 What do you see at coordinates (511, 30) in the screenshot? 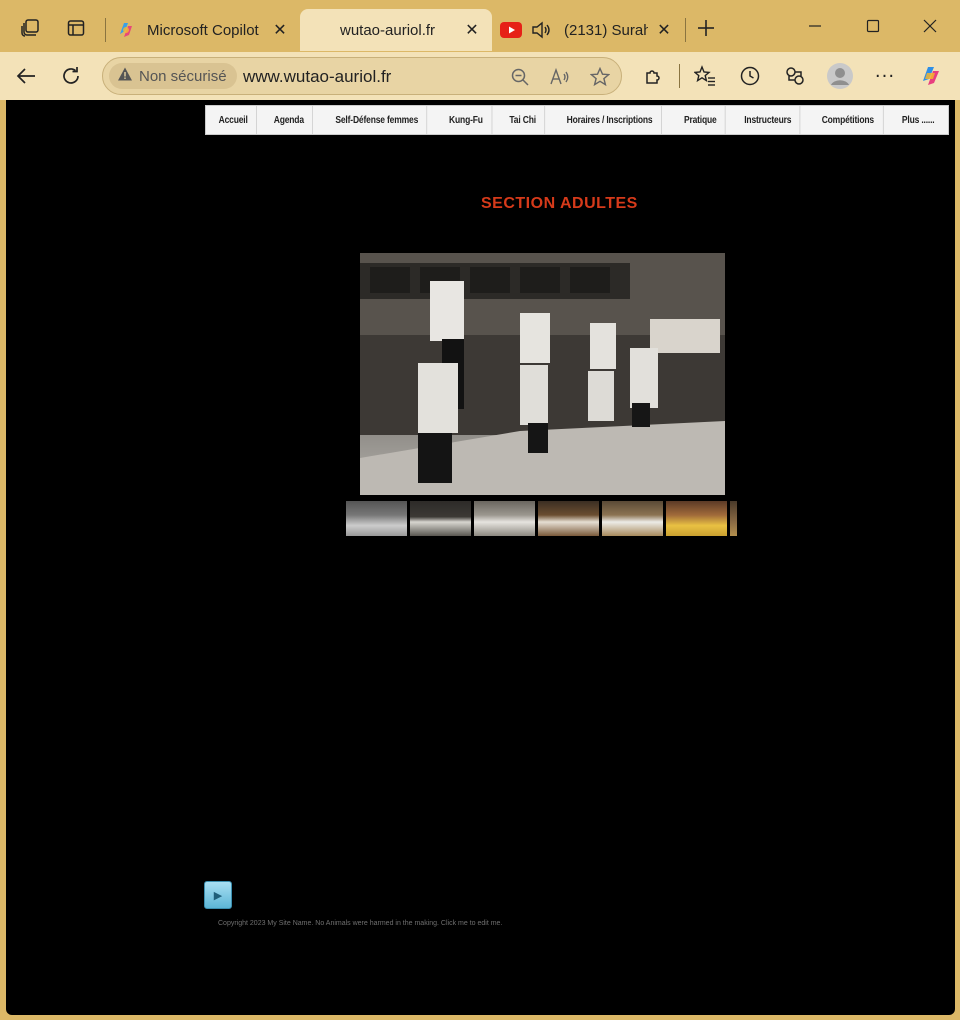
I see `youtube-icon` at bounding box center [511, 30].